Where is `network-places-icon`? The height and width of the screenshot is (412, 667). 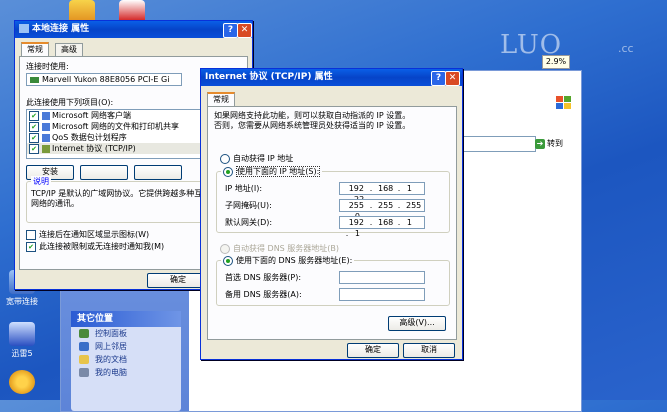 network-places-icon is located at coordinates (84, 346).